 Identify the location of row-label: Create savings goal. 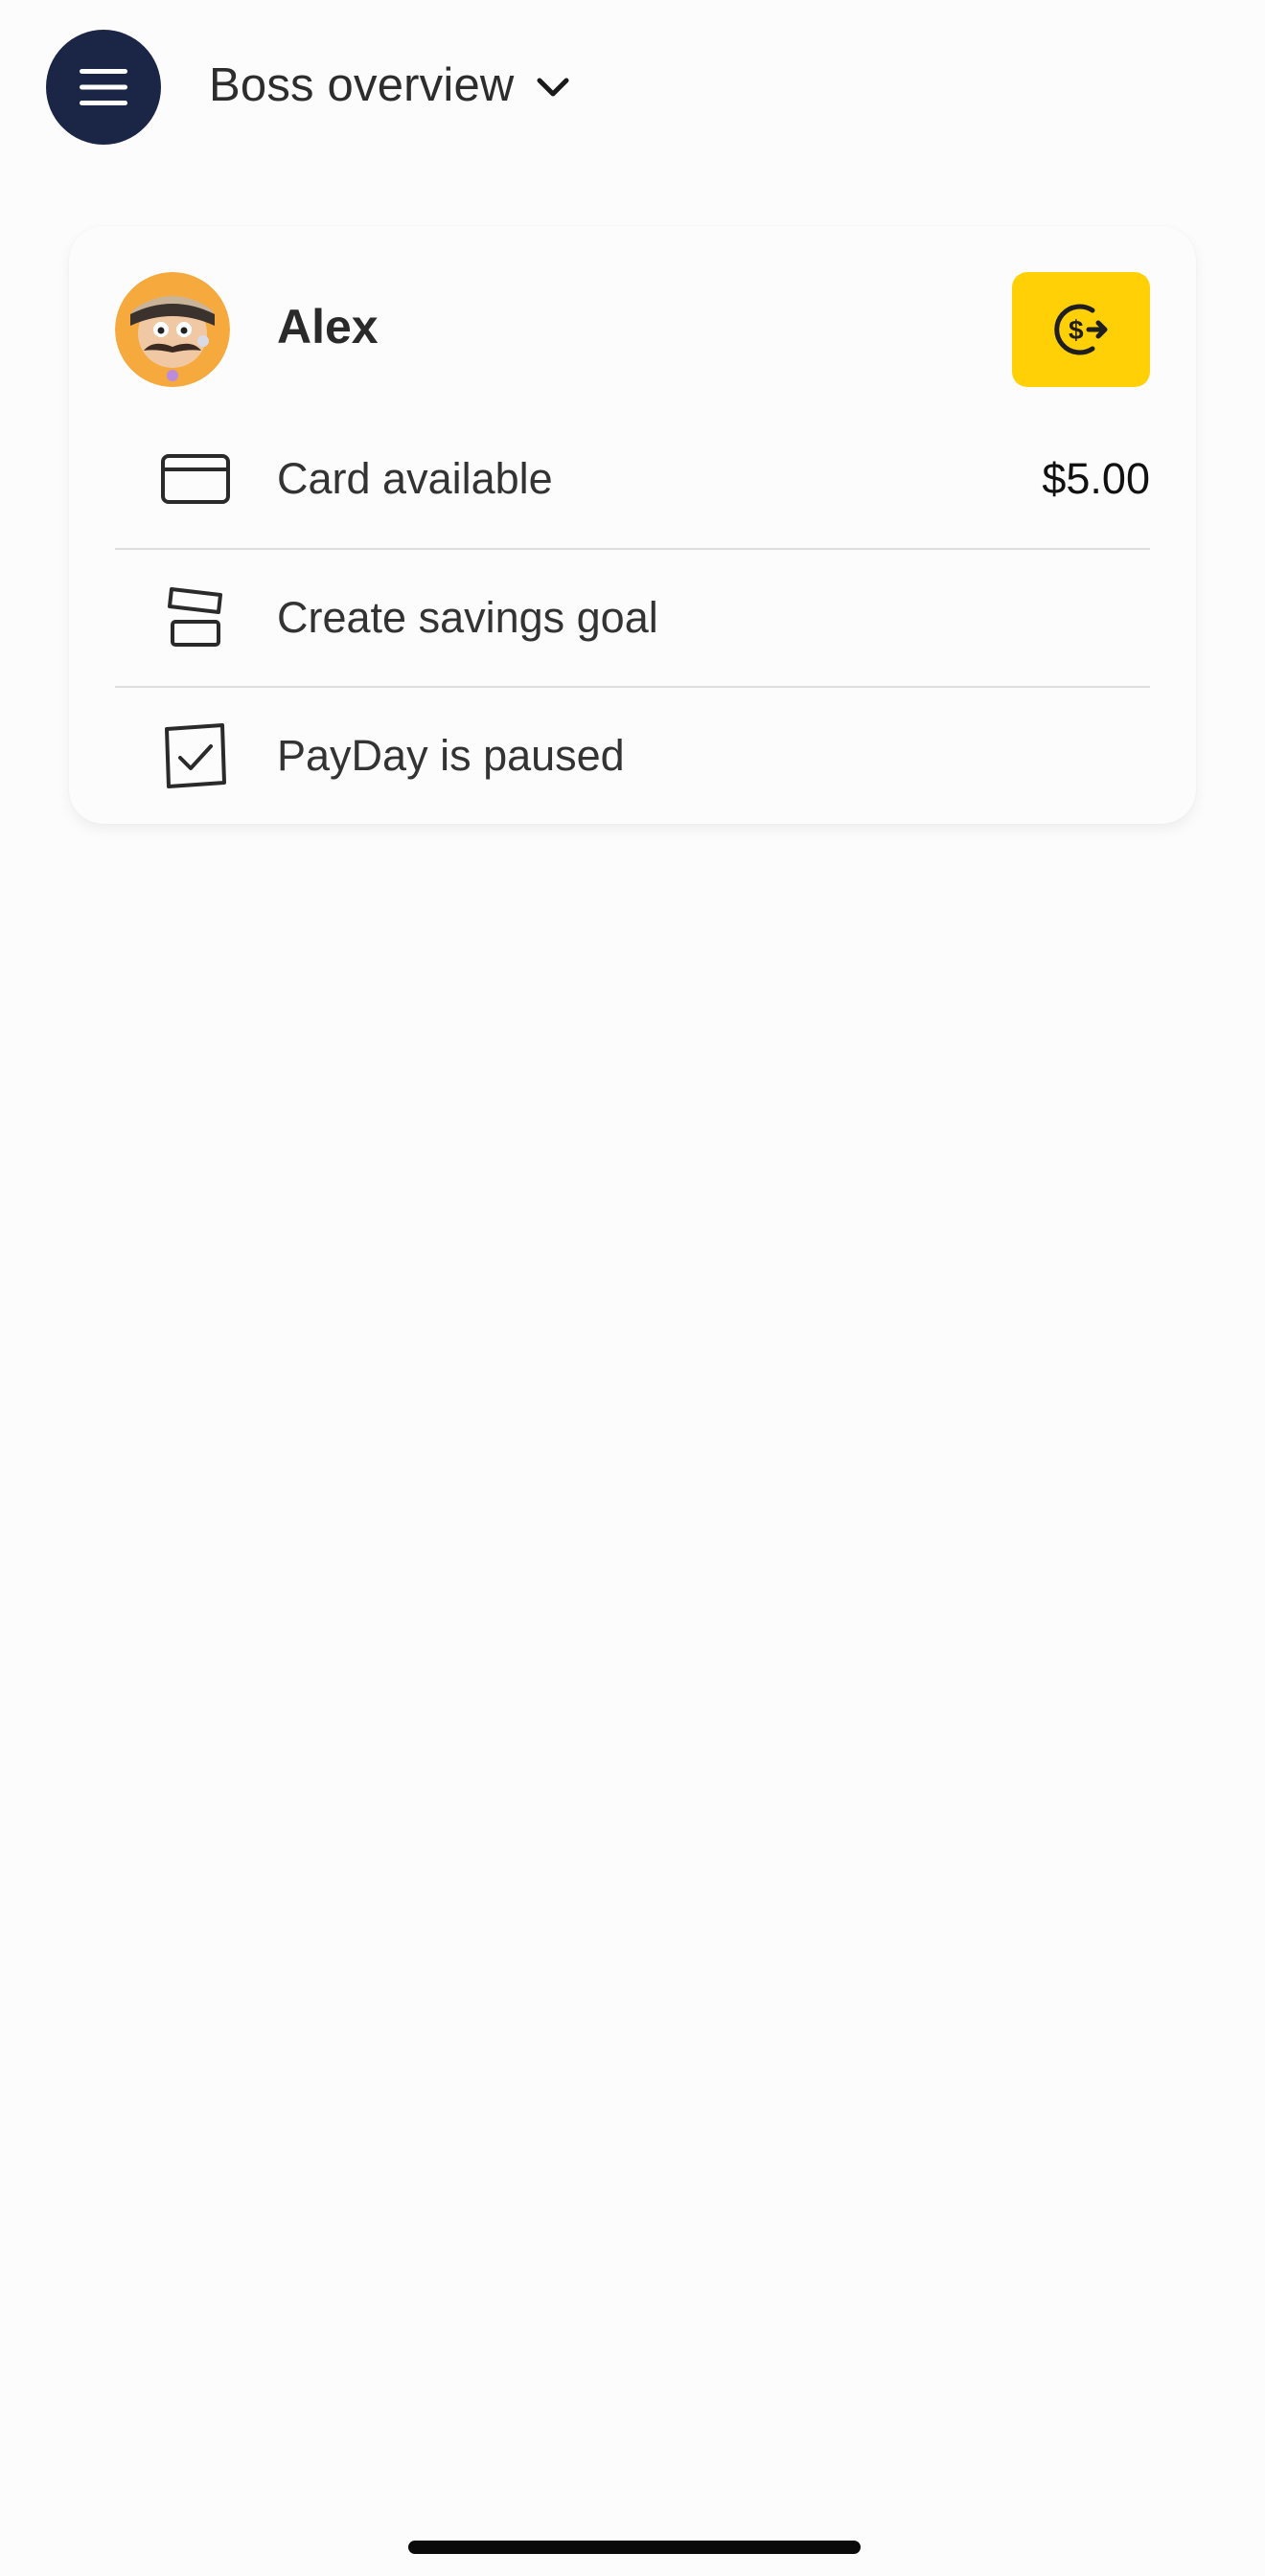
(467, 617).